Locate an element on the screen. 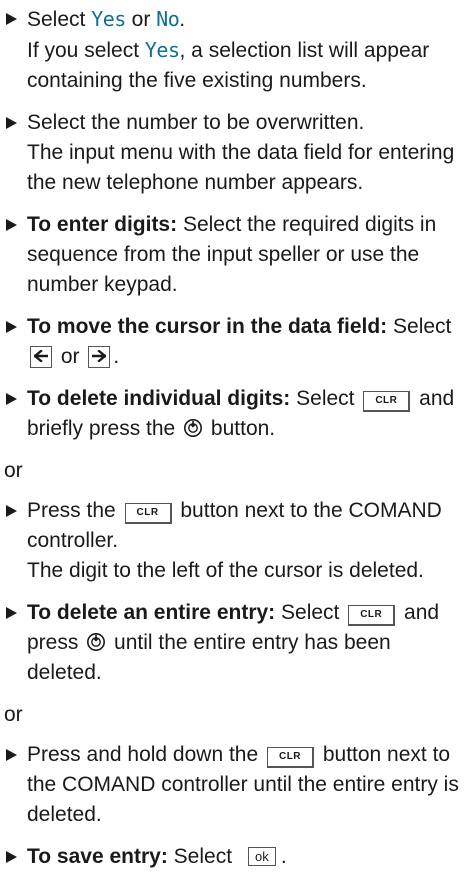 The height and width of the screenshot is (872, 466). step-text: Select Yes or No. is located at coordinates (106, 19).